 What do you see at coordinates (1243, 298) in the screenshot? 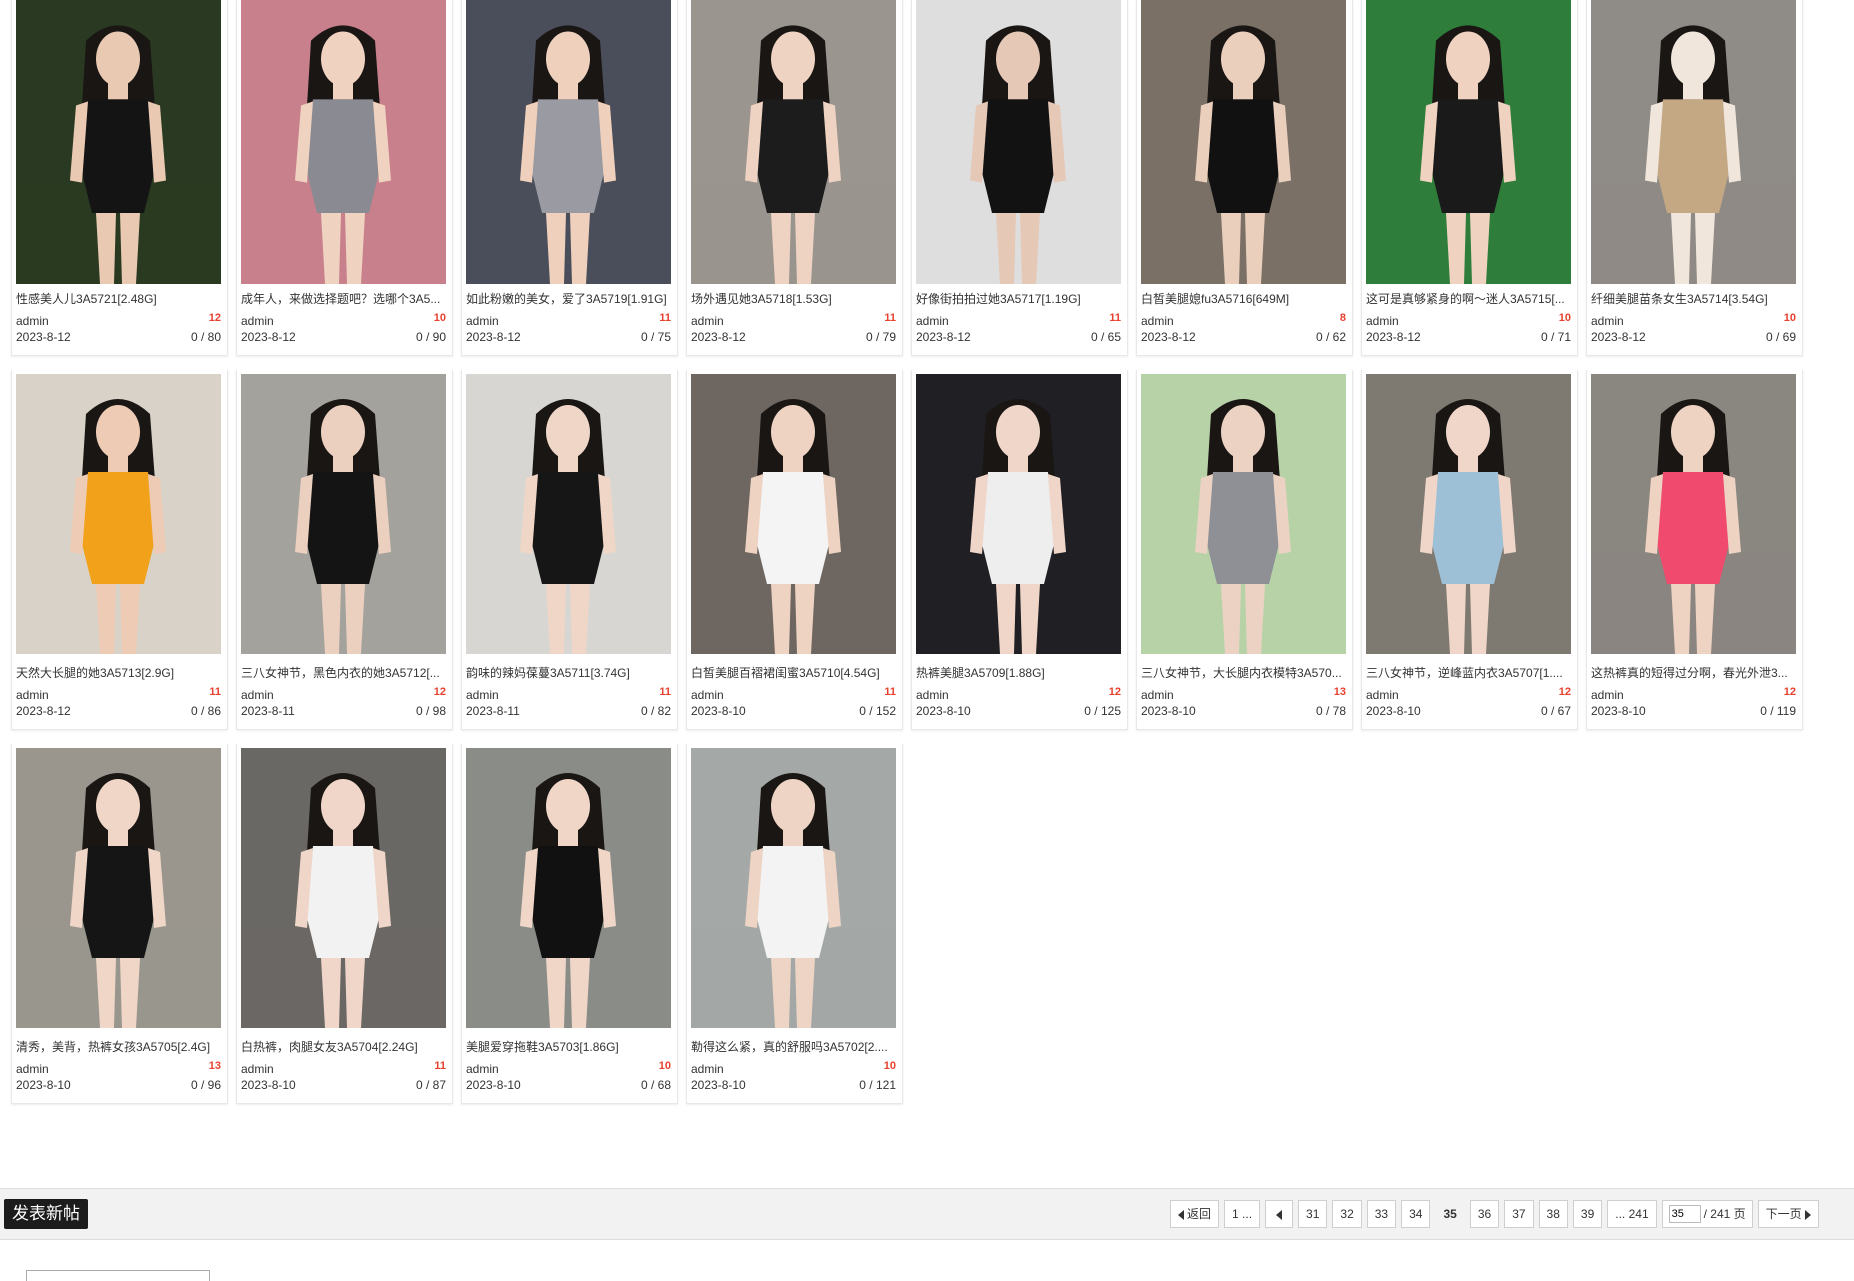
I see `thread-title: 白皙美腿媳fu3A5716[649M]` at bounding box center [1243, 298].